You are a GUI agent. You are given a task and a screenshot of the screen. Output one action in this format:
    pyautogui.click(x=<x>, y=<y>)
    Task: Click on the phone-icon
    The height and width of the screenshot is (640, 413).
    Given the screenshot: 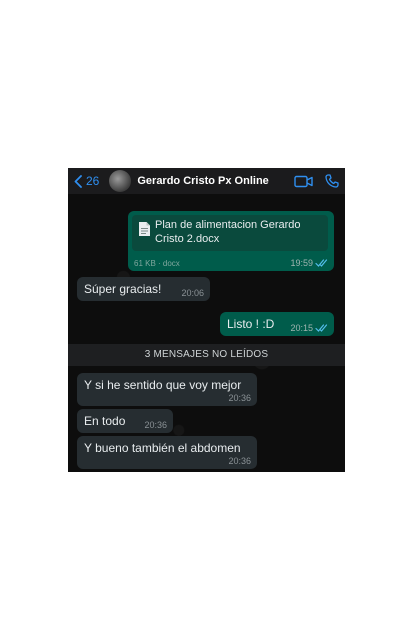 What is the action you would take?
    pyautogui.click(x=332, y=181)
    